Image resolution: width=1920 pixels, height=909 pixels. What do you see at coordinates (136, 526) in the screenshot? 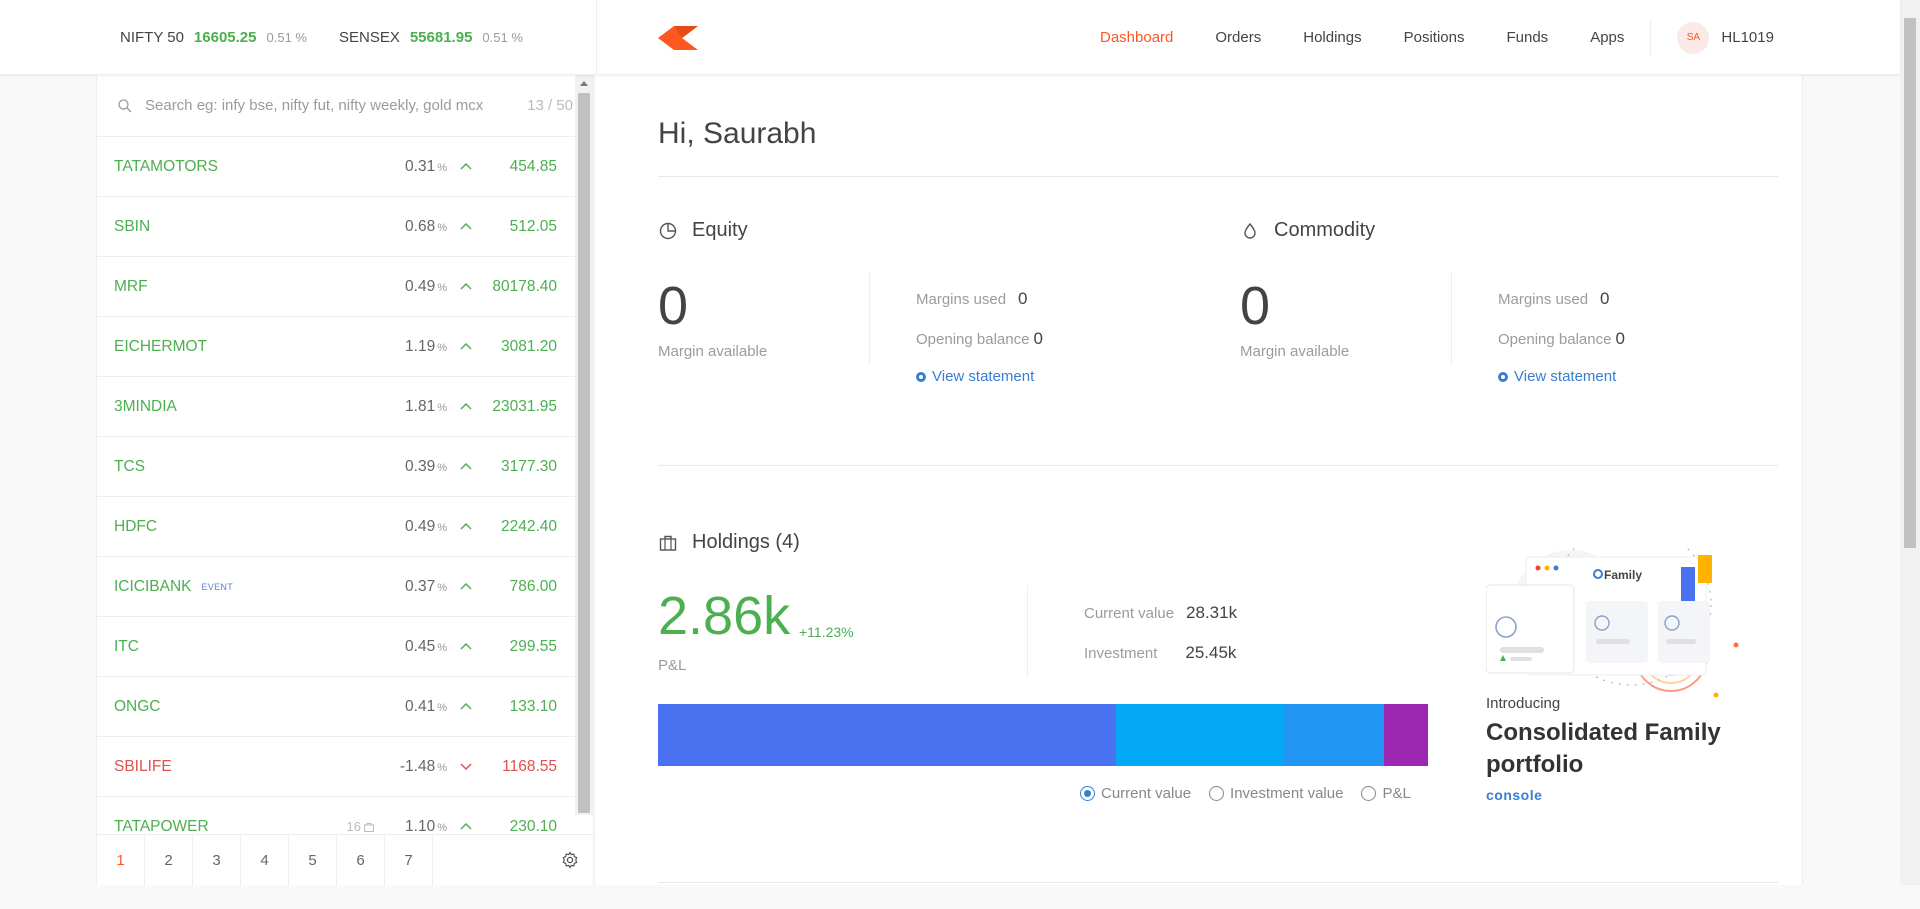
I see `symbol-text: HDFC` at bounding box center [136, 526].